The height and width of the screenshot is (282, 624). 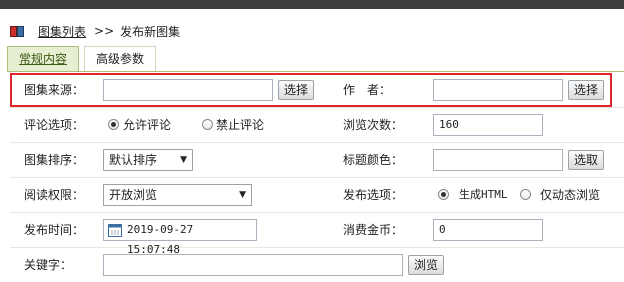 I want to click on tab-advanced-params: 高级参数, so click(x=120, y=58).